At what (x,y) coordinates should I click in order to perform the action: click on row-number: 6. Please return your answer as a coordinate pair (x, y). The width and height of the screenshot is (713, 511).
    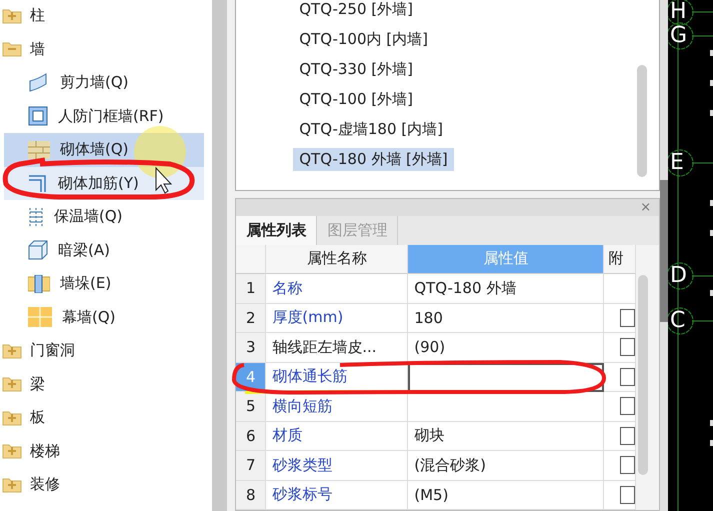
    Looking at the image, I should click on (251, 436).